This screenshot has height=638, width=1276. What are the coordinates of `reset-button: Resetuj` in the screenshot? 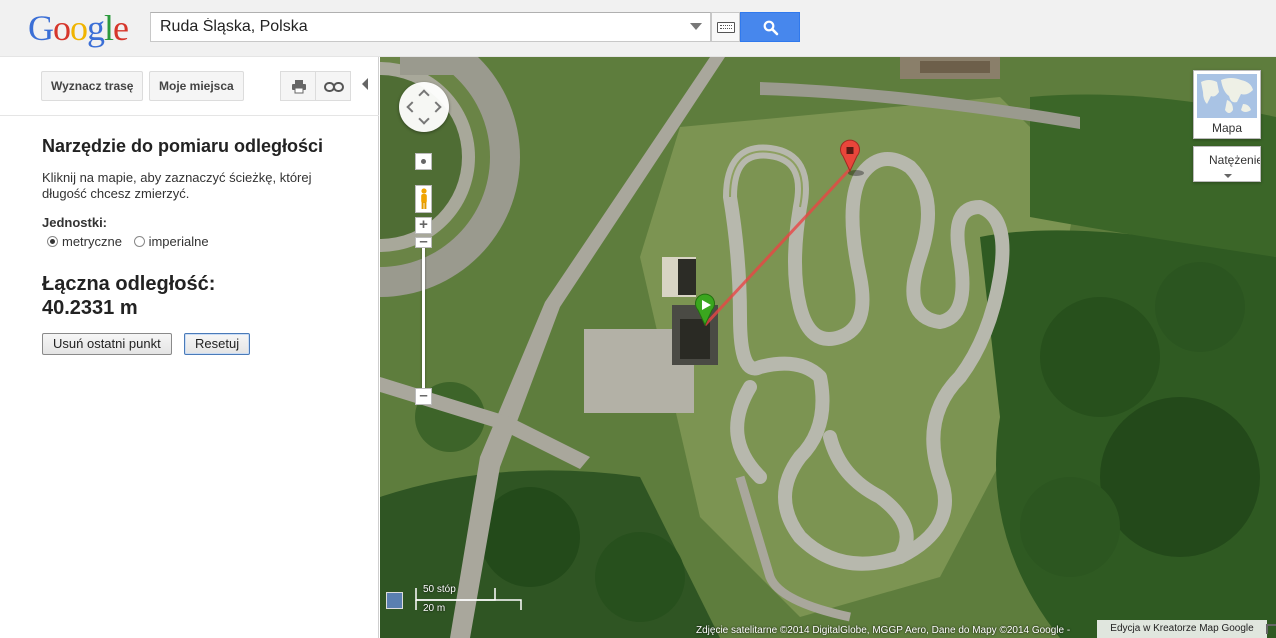 It's located at (217, 344).